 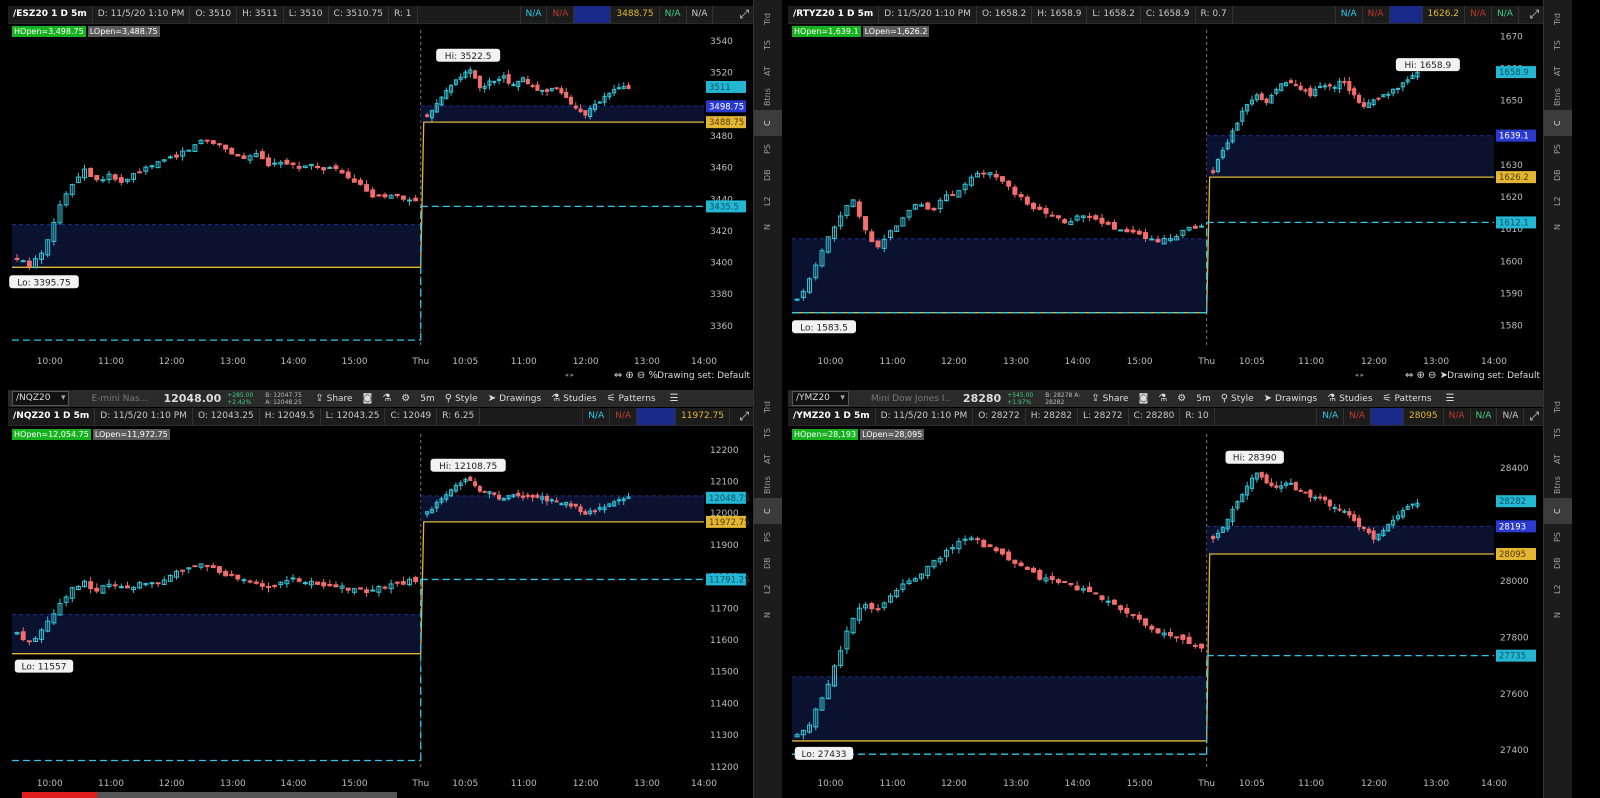 What do you see at coordinates (59, 795) in the screenshot?
I see `video-progress-bar` at bounding box center [59, 795].